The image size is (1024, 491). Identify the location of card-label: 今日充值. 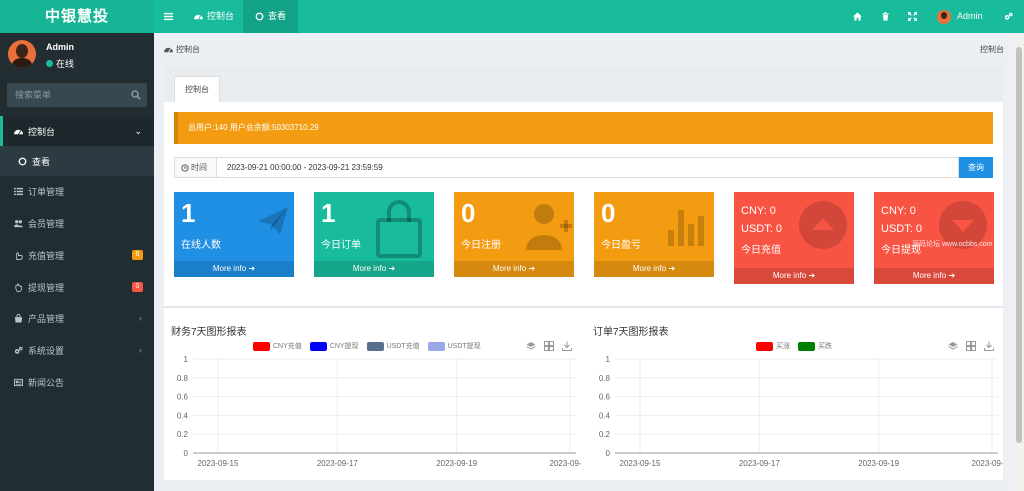
(761, 250).